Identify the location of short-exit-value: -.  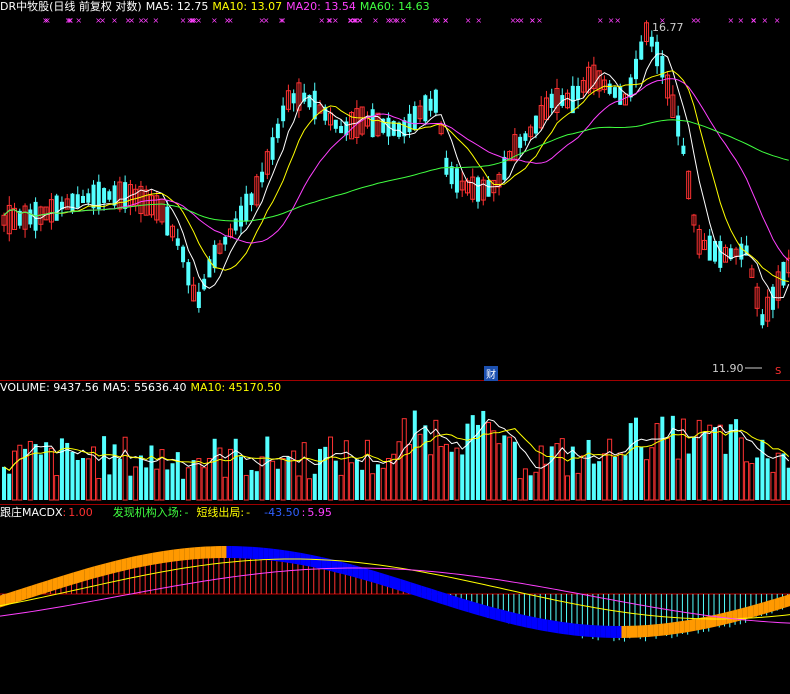
(248, 512).